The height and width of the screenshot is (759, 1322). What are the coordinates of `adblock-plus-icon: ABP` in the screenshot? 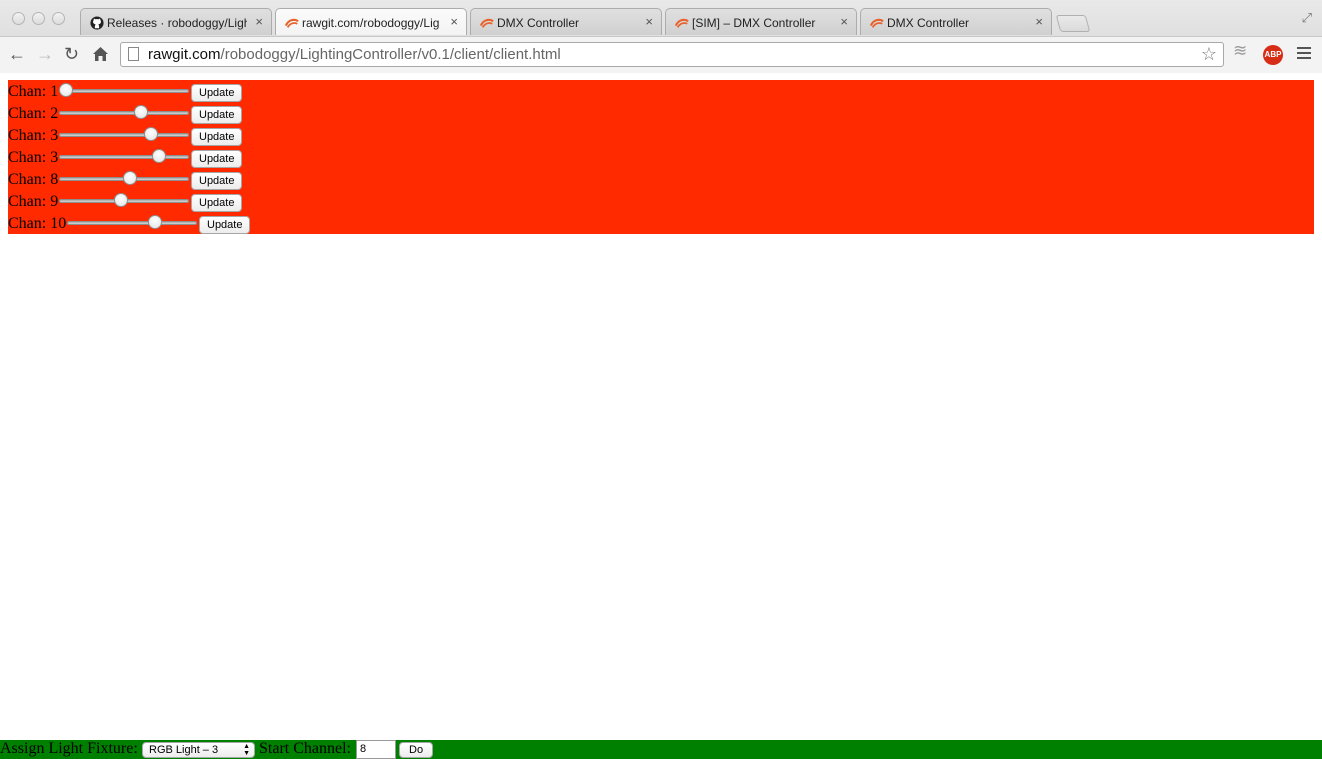 It's located at (1273, 55).